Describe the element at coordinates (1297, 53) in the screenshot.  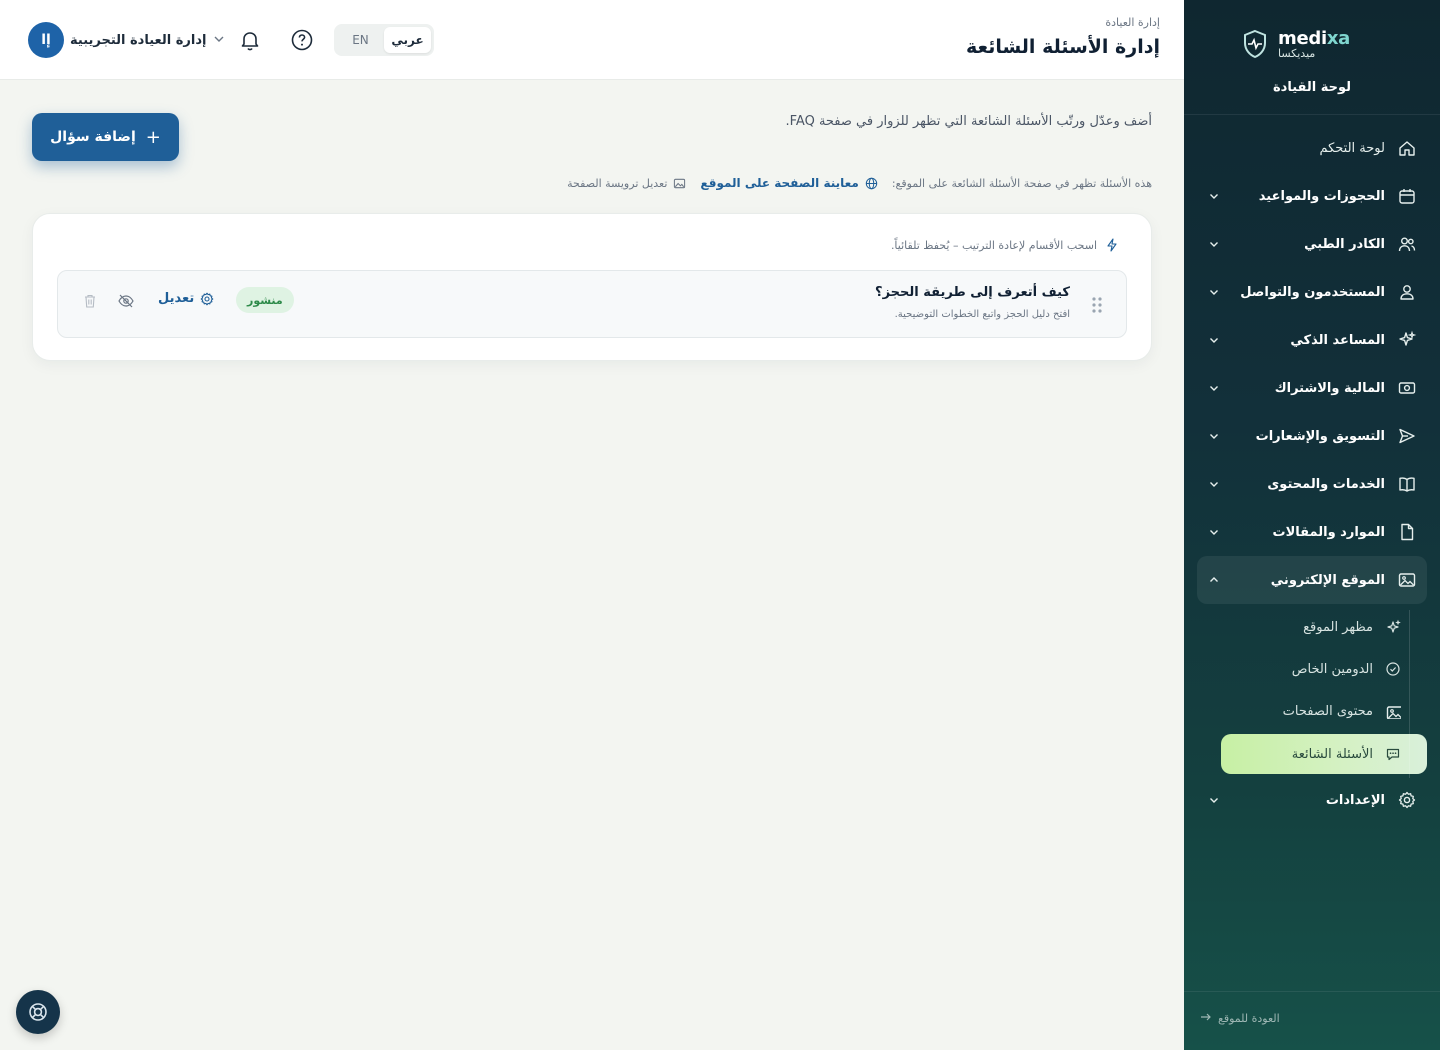
I see `brand-name-ar: ميديكسا` at that location.